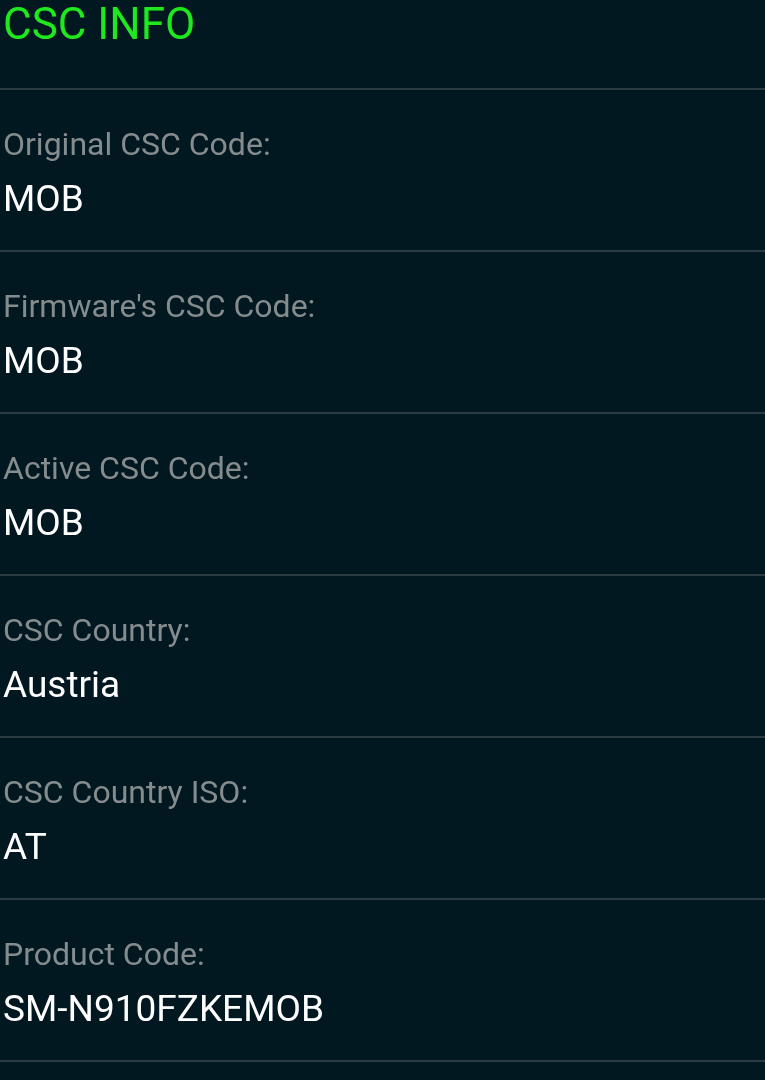  I want to click on field-label: Firmware's CSC Code:, so click(159, 306).